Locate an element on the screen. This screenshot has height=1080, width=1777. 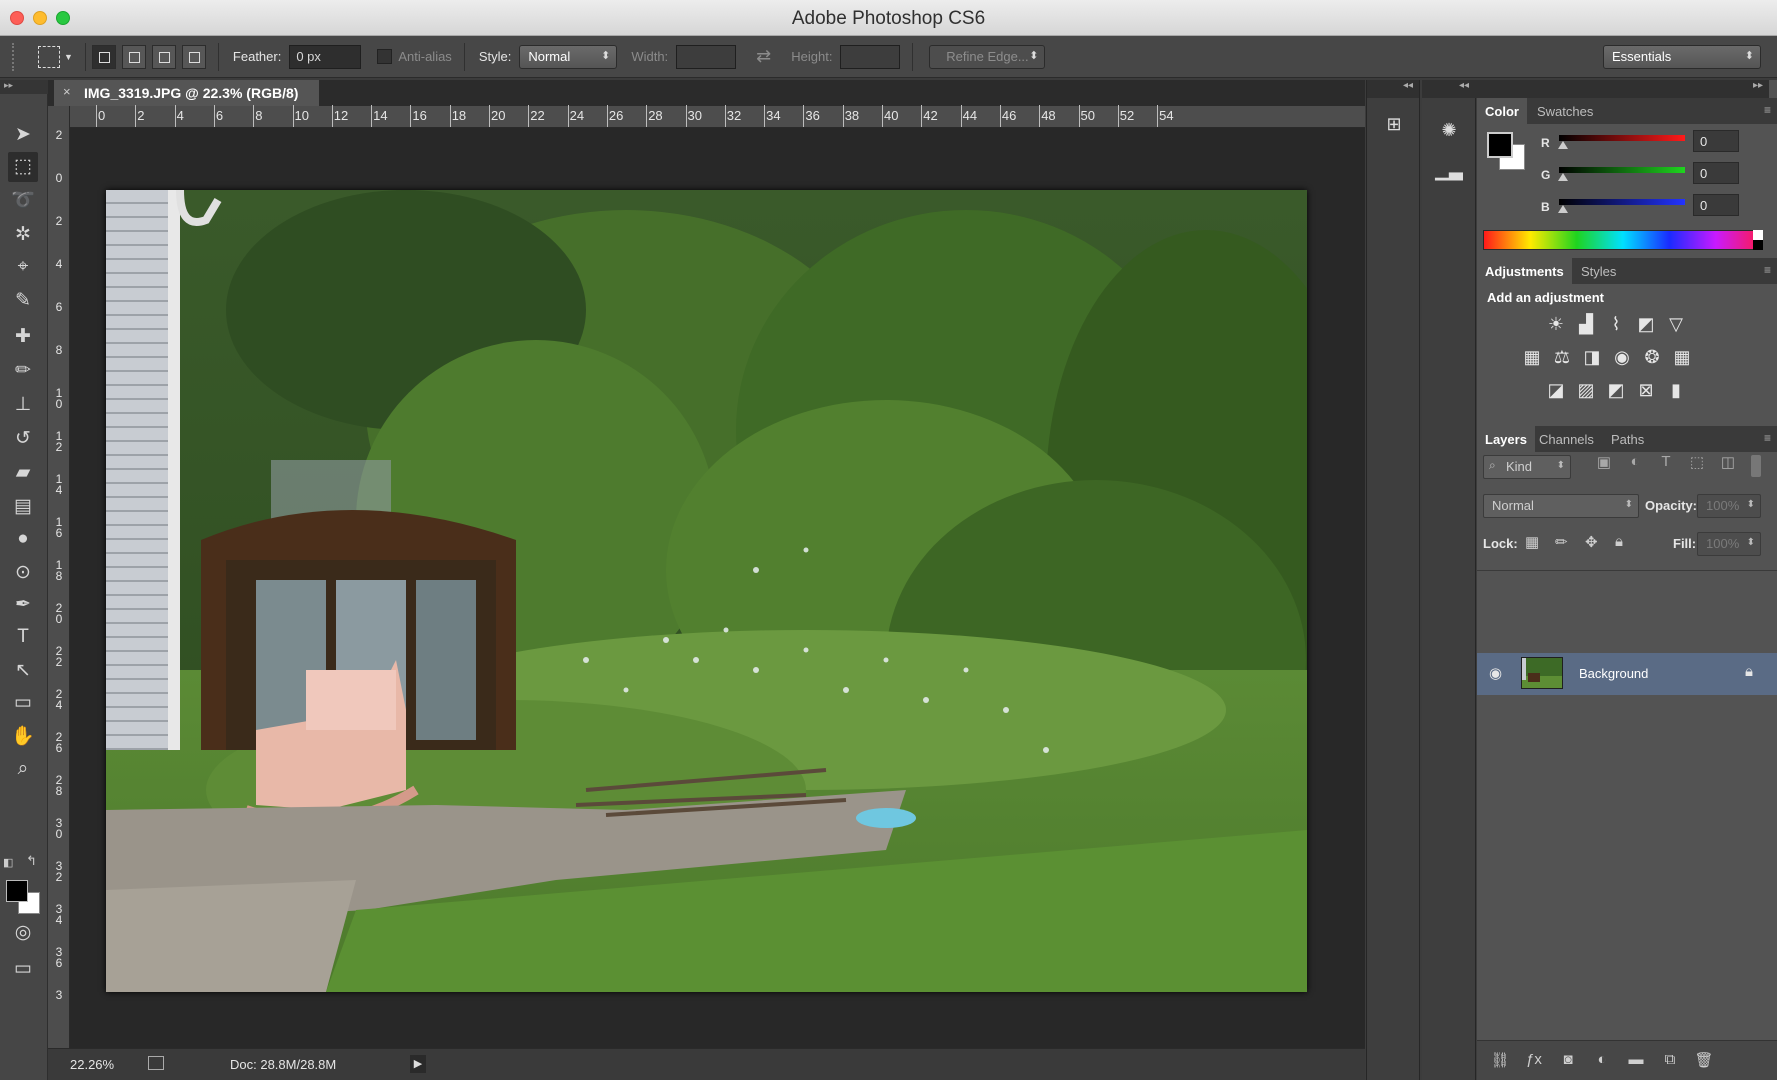
blue-slider is located at coordinates (1622, 202).